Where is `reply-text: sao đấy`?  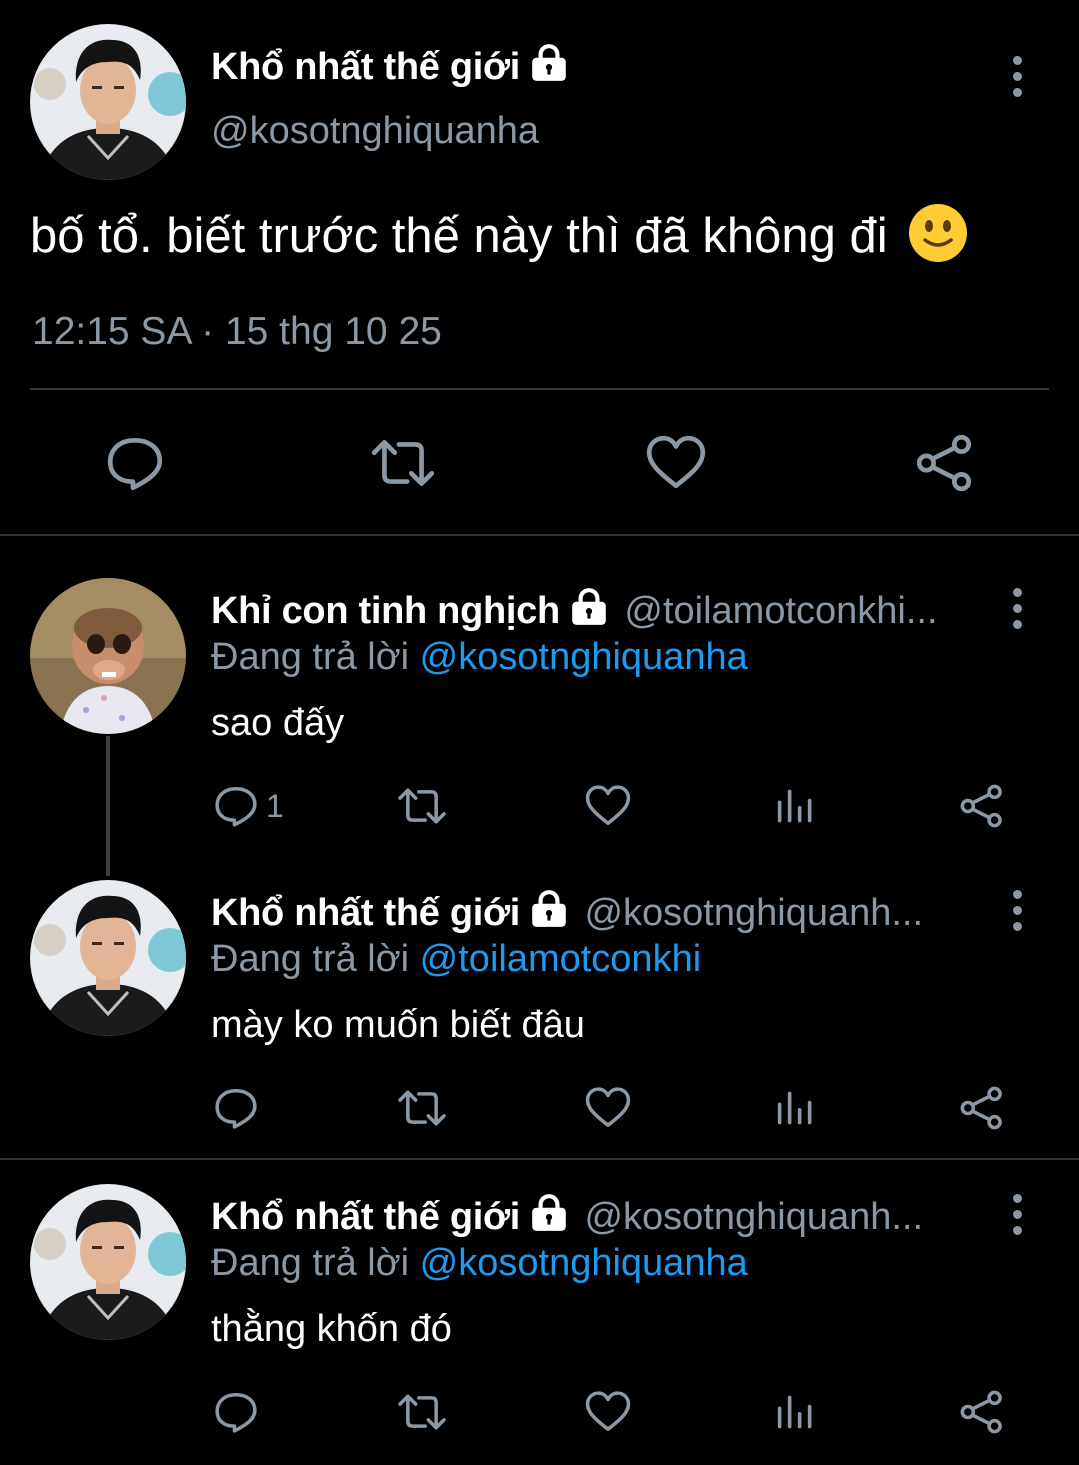 reply-text: sao đấy is located at coordinates (278, 723).